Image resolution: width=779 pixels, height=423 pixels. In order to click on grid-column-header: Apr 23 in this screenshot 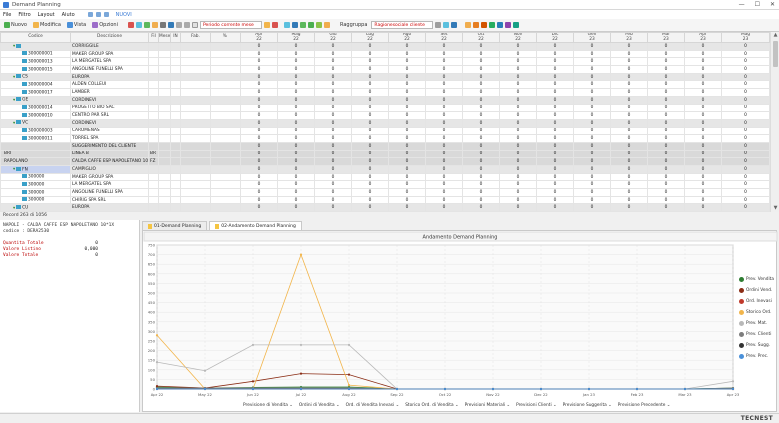, I will do `click(703, 37)`.